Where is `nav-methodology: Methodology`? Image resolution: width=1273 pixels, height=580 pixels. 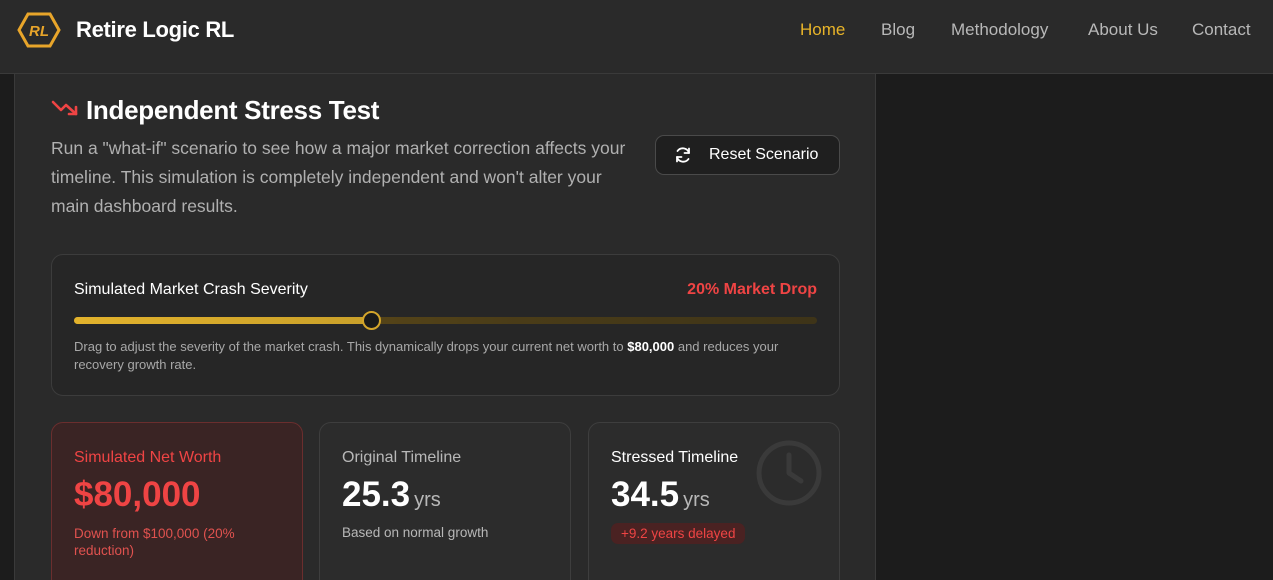
nav-methodology: Methodology is located at coordinates (999, 30).